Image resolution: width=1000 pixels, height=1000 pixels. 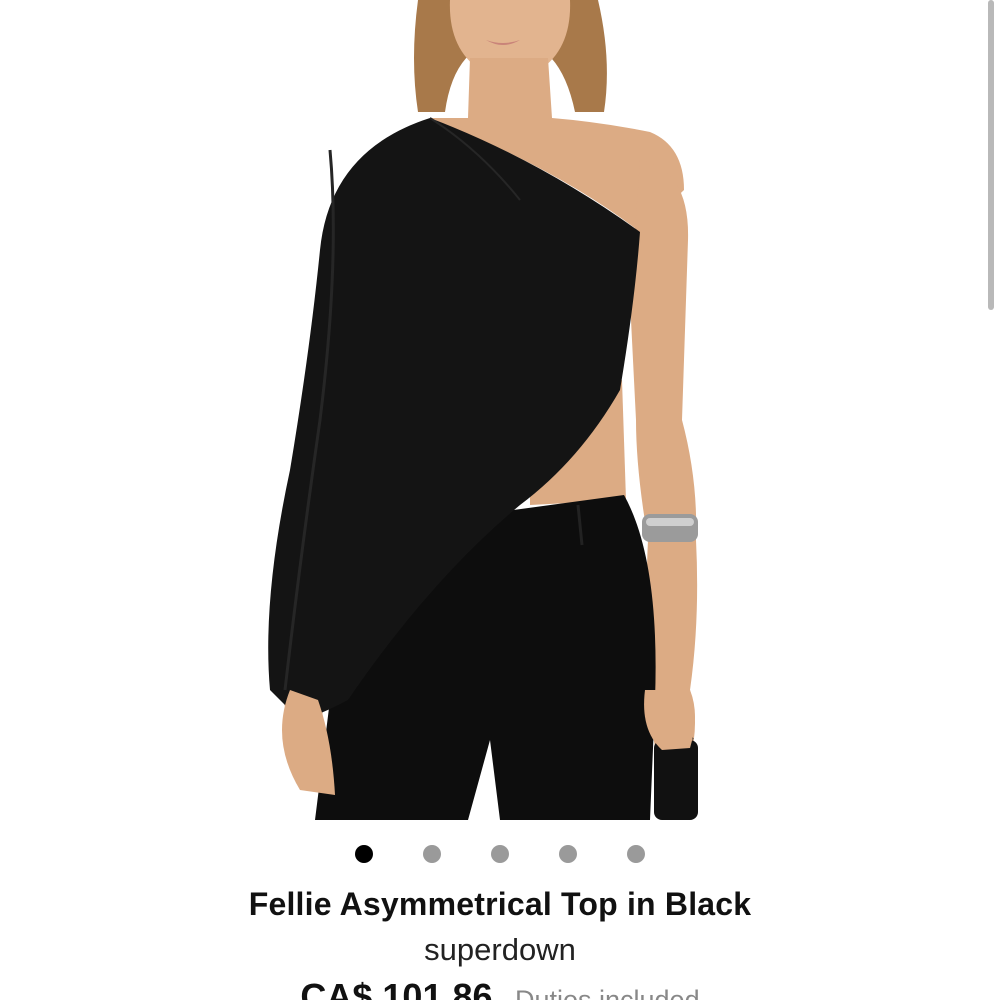 I want to click on page-scrollbar, so click(x=991, y=155).